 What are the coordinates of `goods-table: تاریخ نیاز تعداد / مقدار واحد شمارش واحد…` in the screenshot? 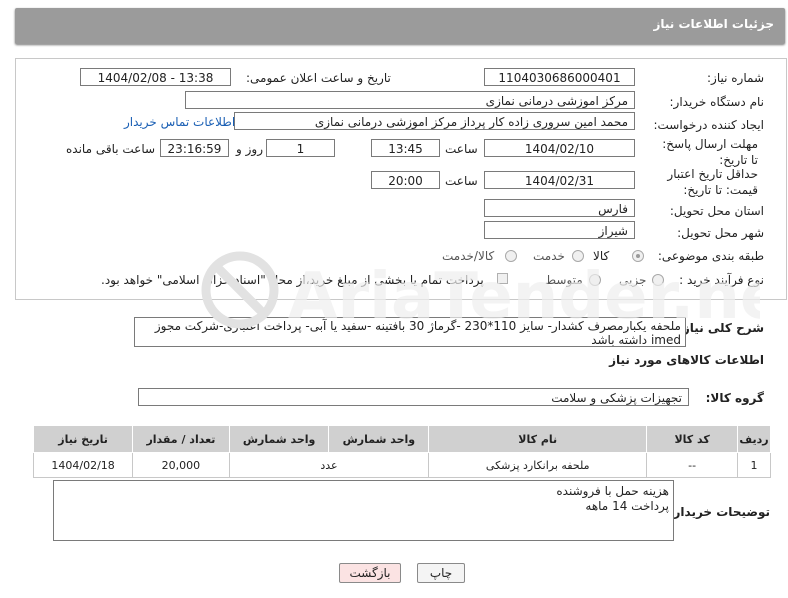 It's located at (401, 451).